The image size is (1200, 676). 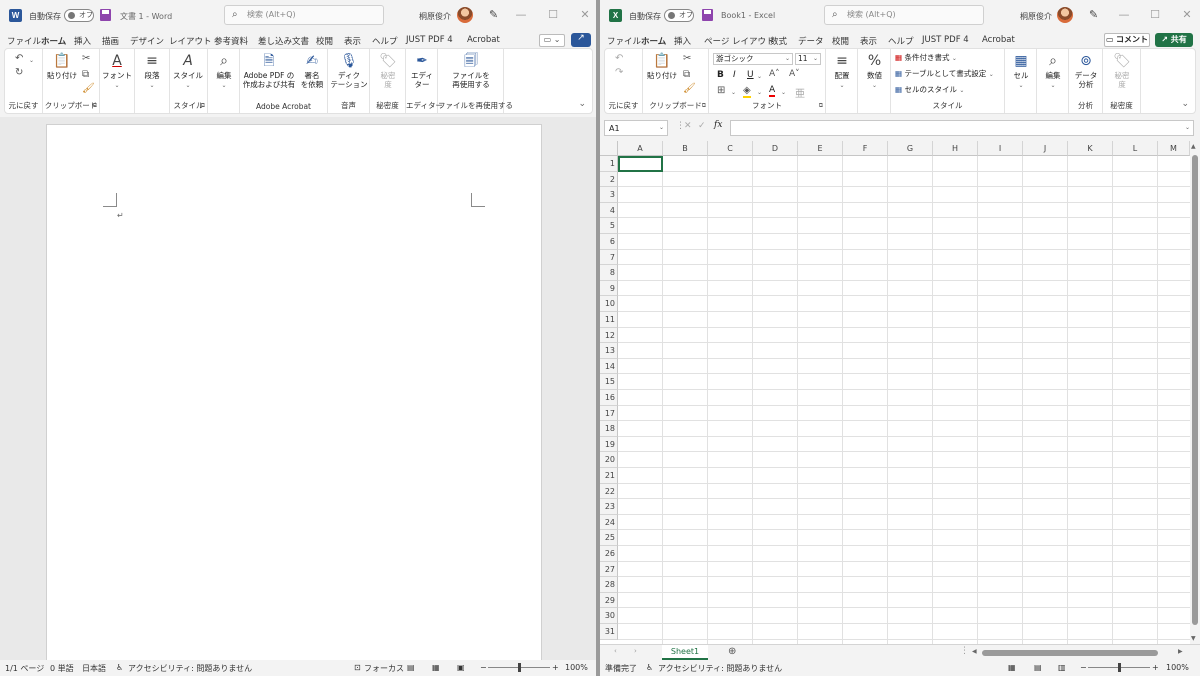 What do you see at coordinates (609, 554) in the screenshot?
I see `row-header: 26` at bounding box center [609, 554].